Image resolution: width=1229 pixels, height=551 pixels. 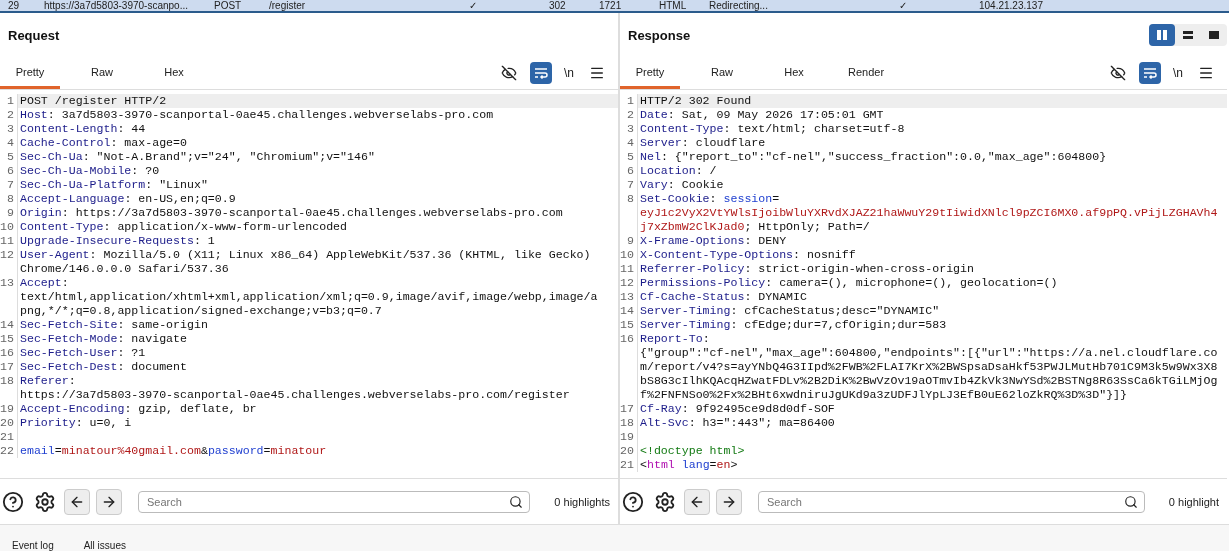 I want to click on code-line: Referrer-Policy: strict-origin-when-cross-origin, so click(x=807, y=269).